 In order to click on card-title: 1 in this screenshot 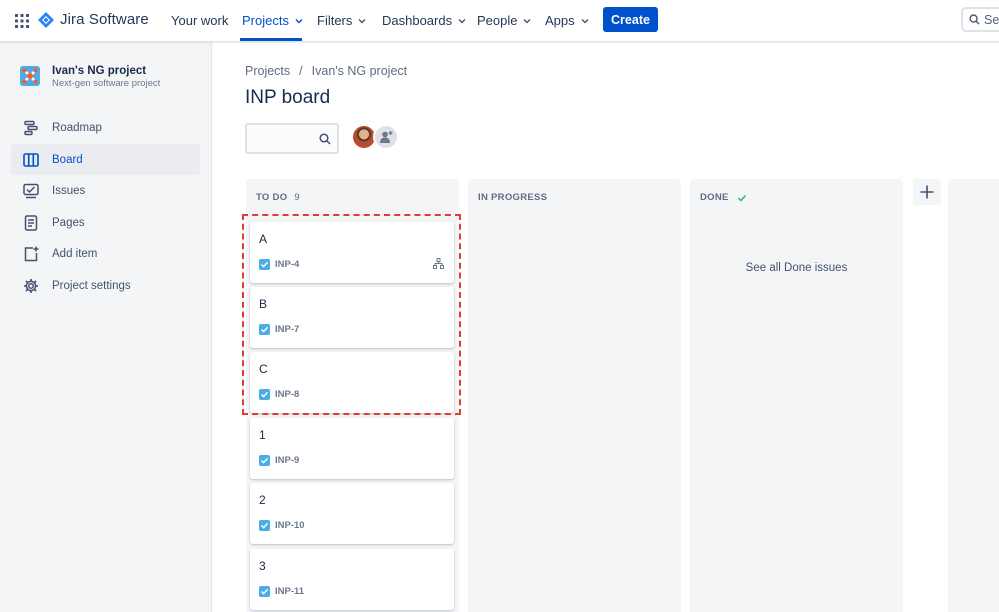, I will do `click(262, 435)`.